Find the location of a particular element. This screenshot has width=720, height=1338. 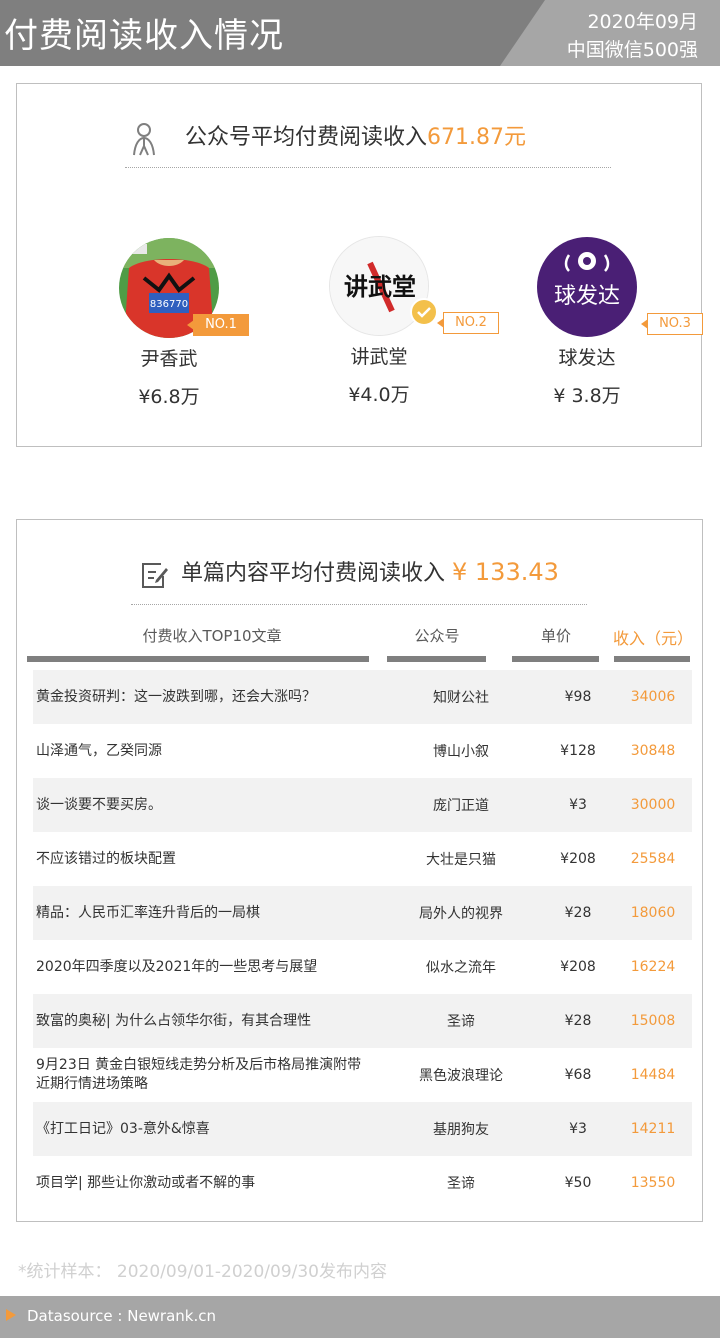

article-revenue: 14211 is located at coordinates (653, 1129).